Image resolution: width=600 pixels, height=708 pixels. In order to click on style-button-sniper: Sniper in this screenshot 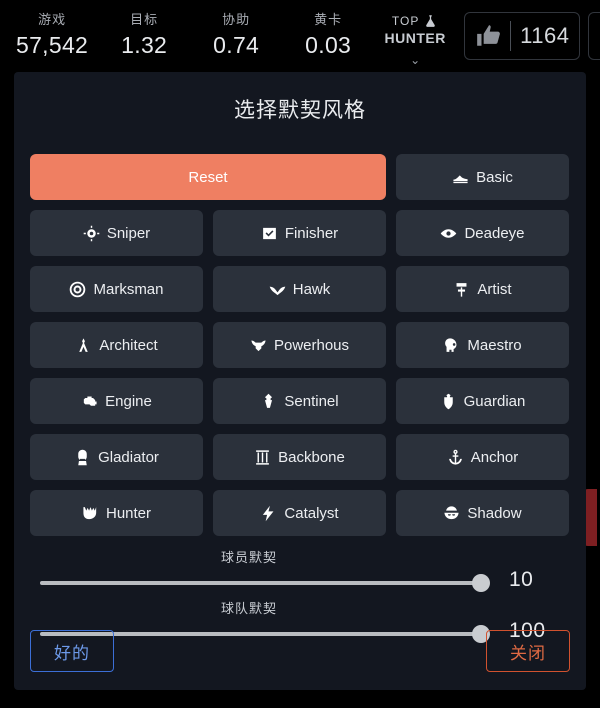, I will do `click(116, 233)`.